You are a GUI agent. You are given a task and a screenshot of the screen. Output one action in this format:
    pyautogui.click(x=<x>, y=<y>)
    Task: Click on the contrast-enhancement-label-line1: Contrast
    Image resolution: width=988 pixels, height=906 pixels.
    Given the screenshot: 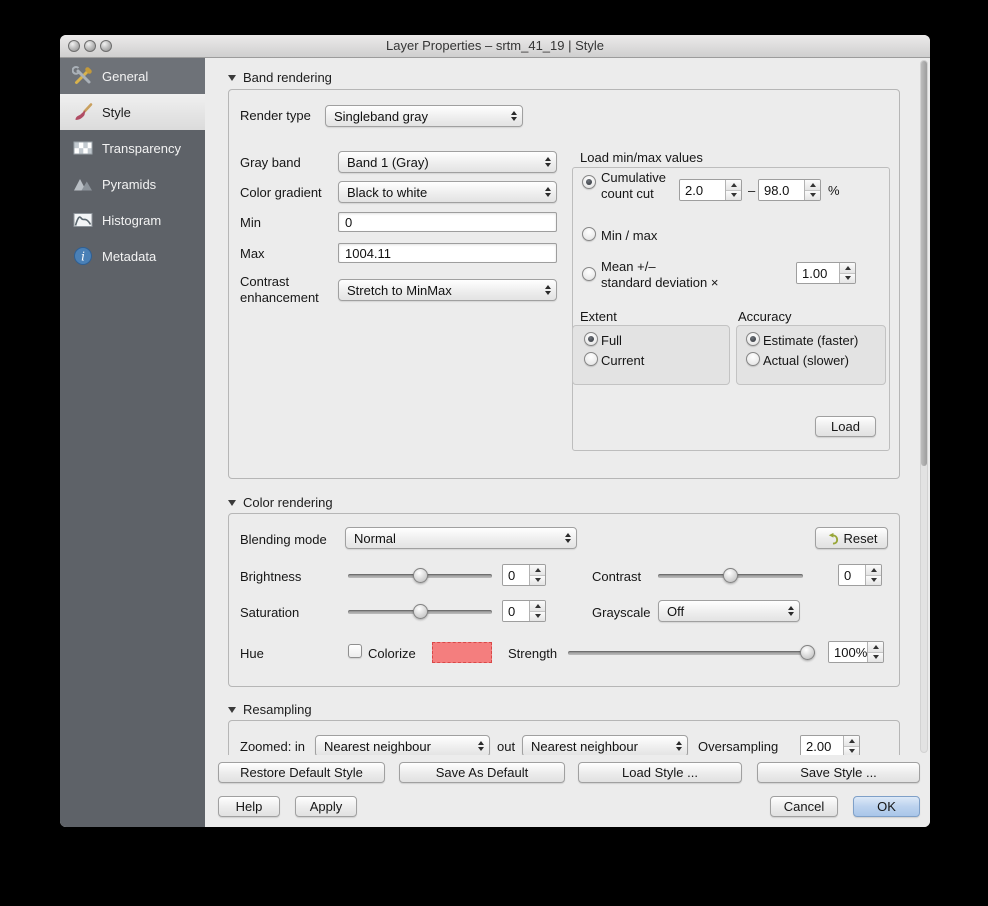 What is the action you would take?
    pyautogui.click(x=265, y=281)
    